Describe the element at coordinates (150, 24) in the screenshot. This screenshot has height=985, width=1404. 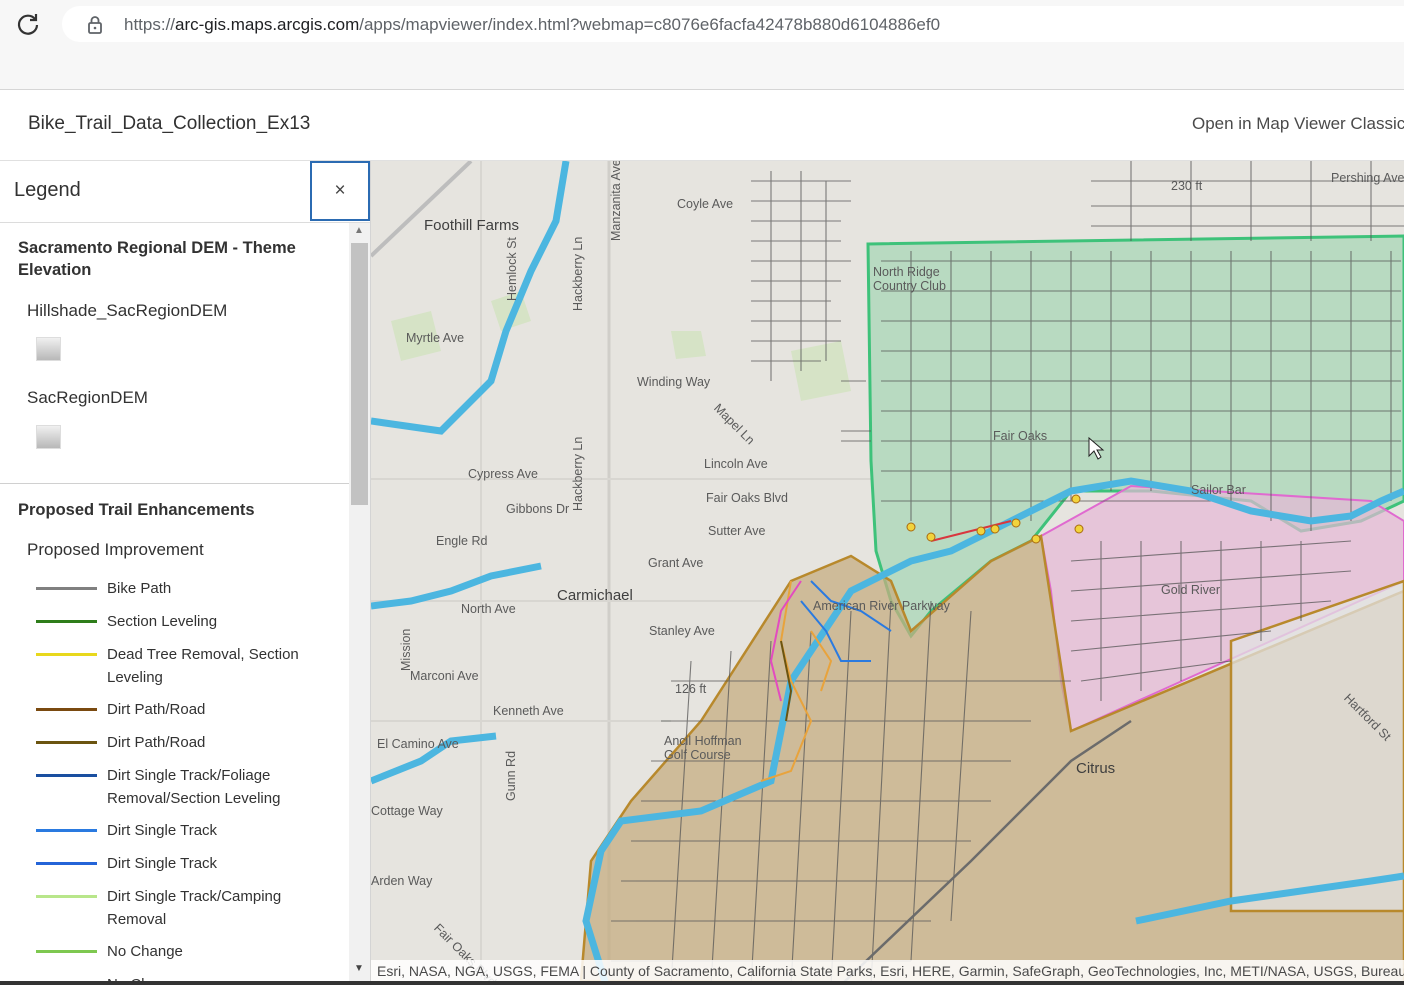
I see `url-prefix: https://` at that location.